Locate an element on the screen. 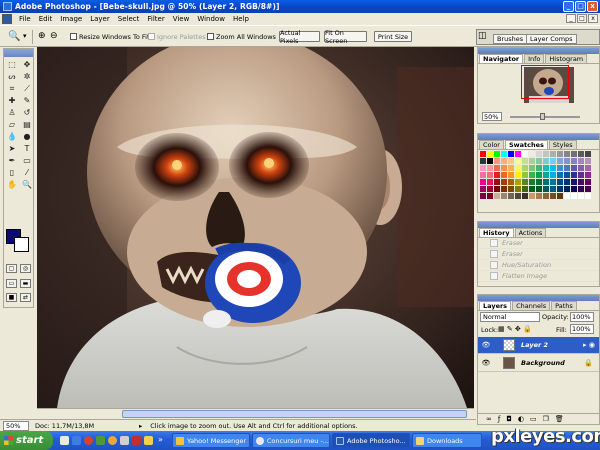 The width and height of the screenshot is (600, 450). menu-image: Image is located at coordinates (71, 19).